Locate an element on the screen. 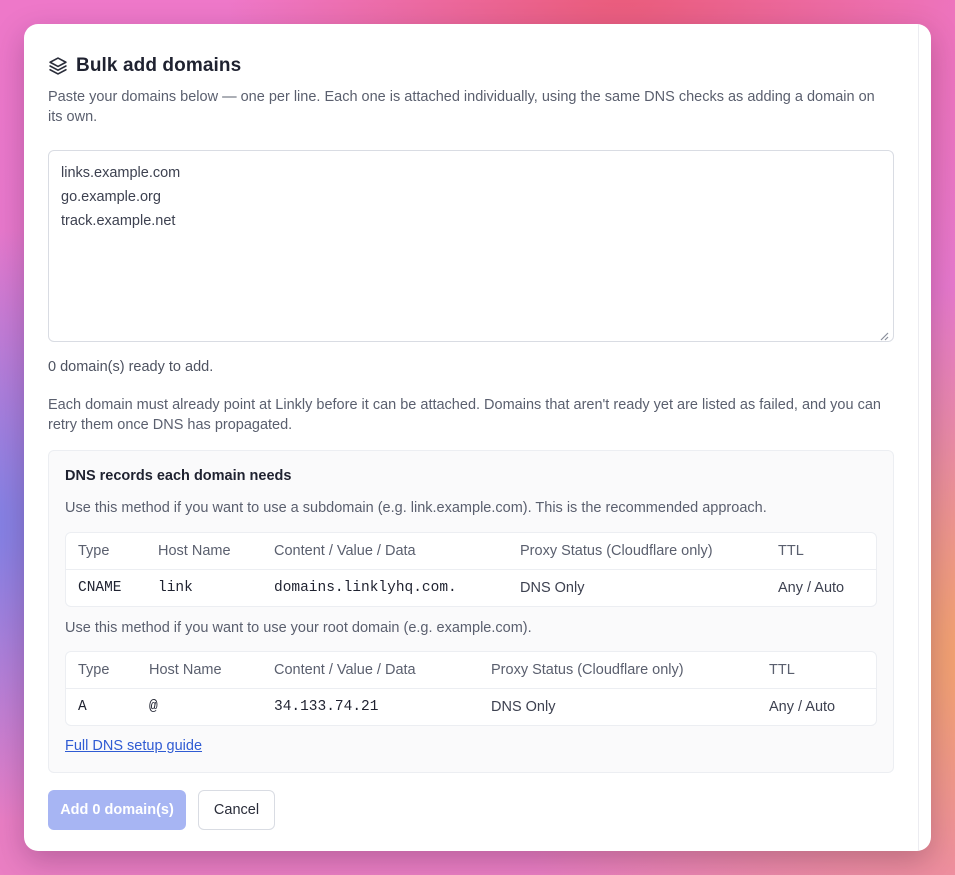  add-domains-button: Add 0 domain(s) is located at coordinates (117, 810).